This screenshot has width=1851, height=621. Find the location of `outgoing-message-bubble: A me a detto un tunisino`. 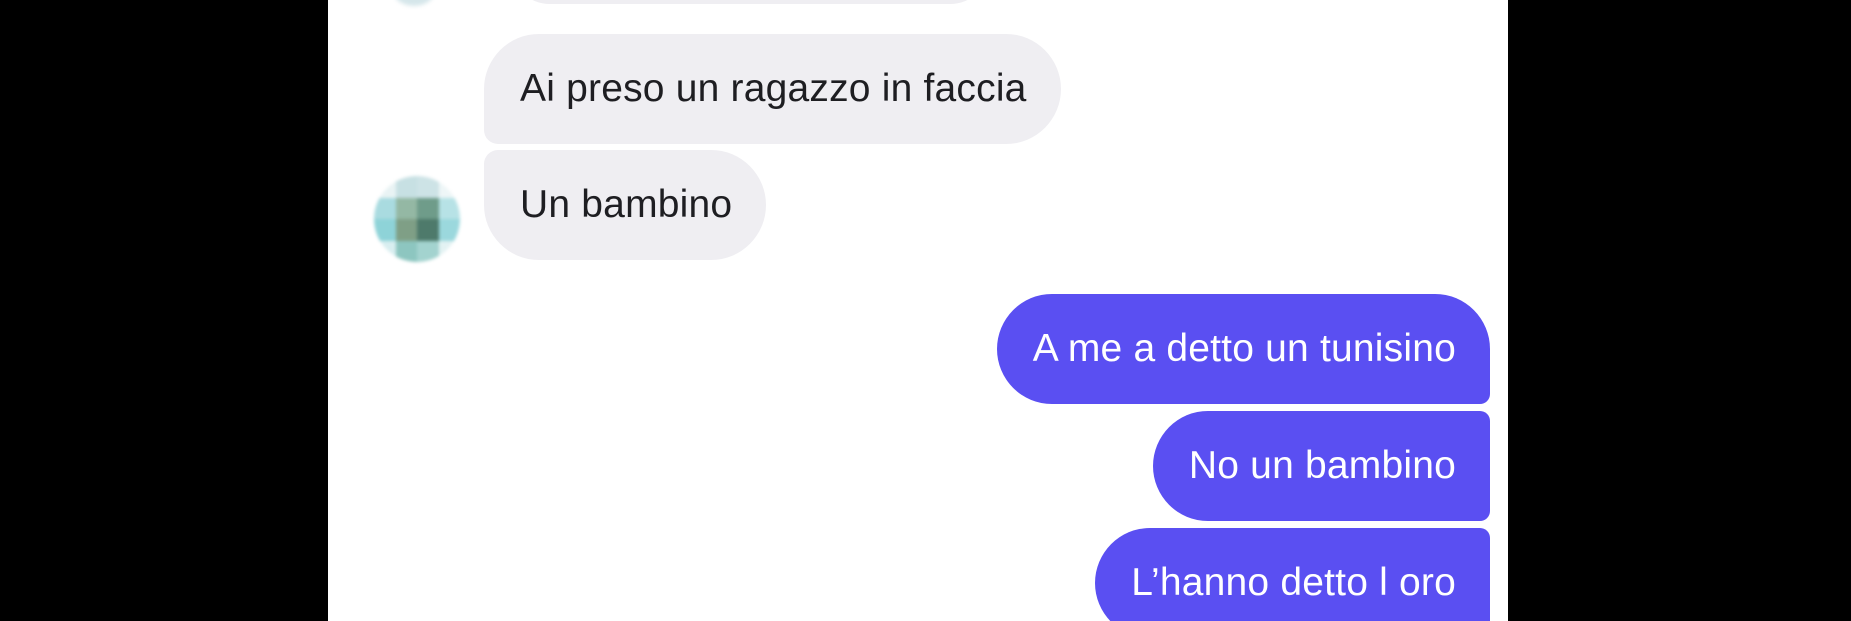

outgoing-message-bubble: A me a detto un tunisino is located at coordinates (1243, 349).